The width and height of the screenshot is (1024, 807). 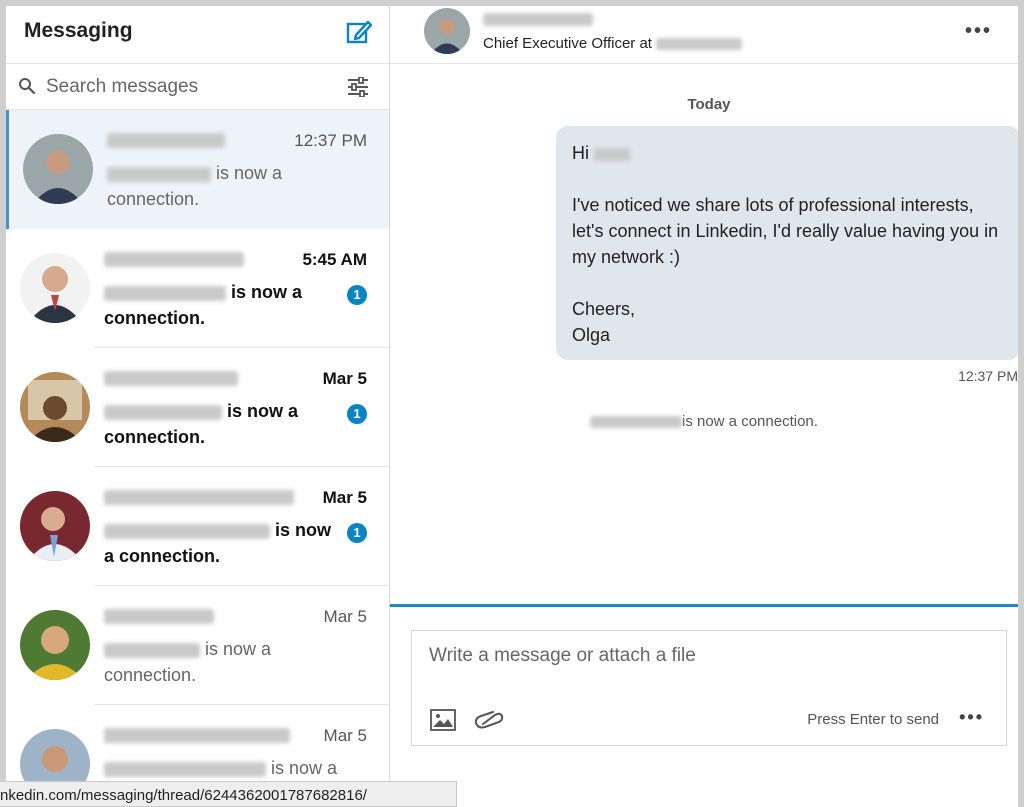 What do you see at coordinates (197, 35) in the screenshot?
I see `sidebar-header: Messaging` at bounding box center [197, 35].